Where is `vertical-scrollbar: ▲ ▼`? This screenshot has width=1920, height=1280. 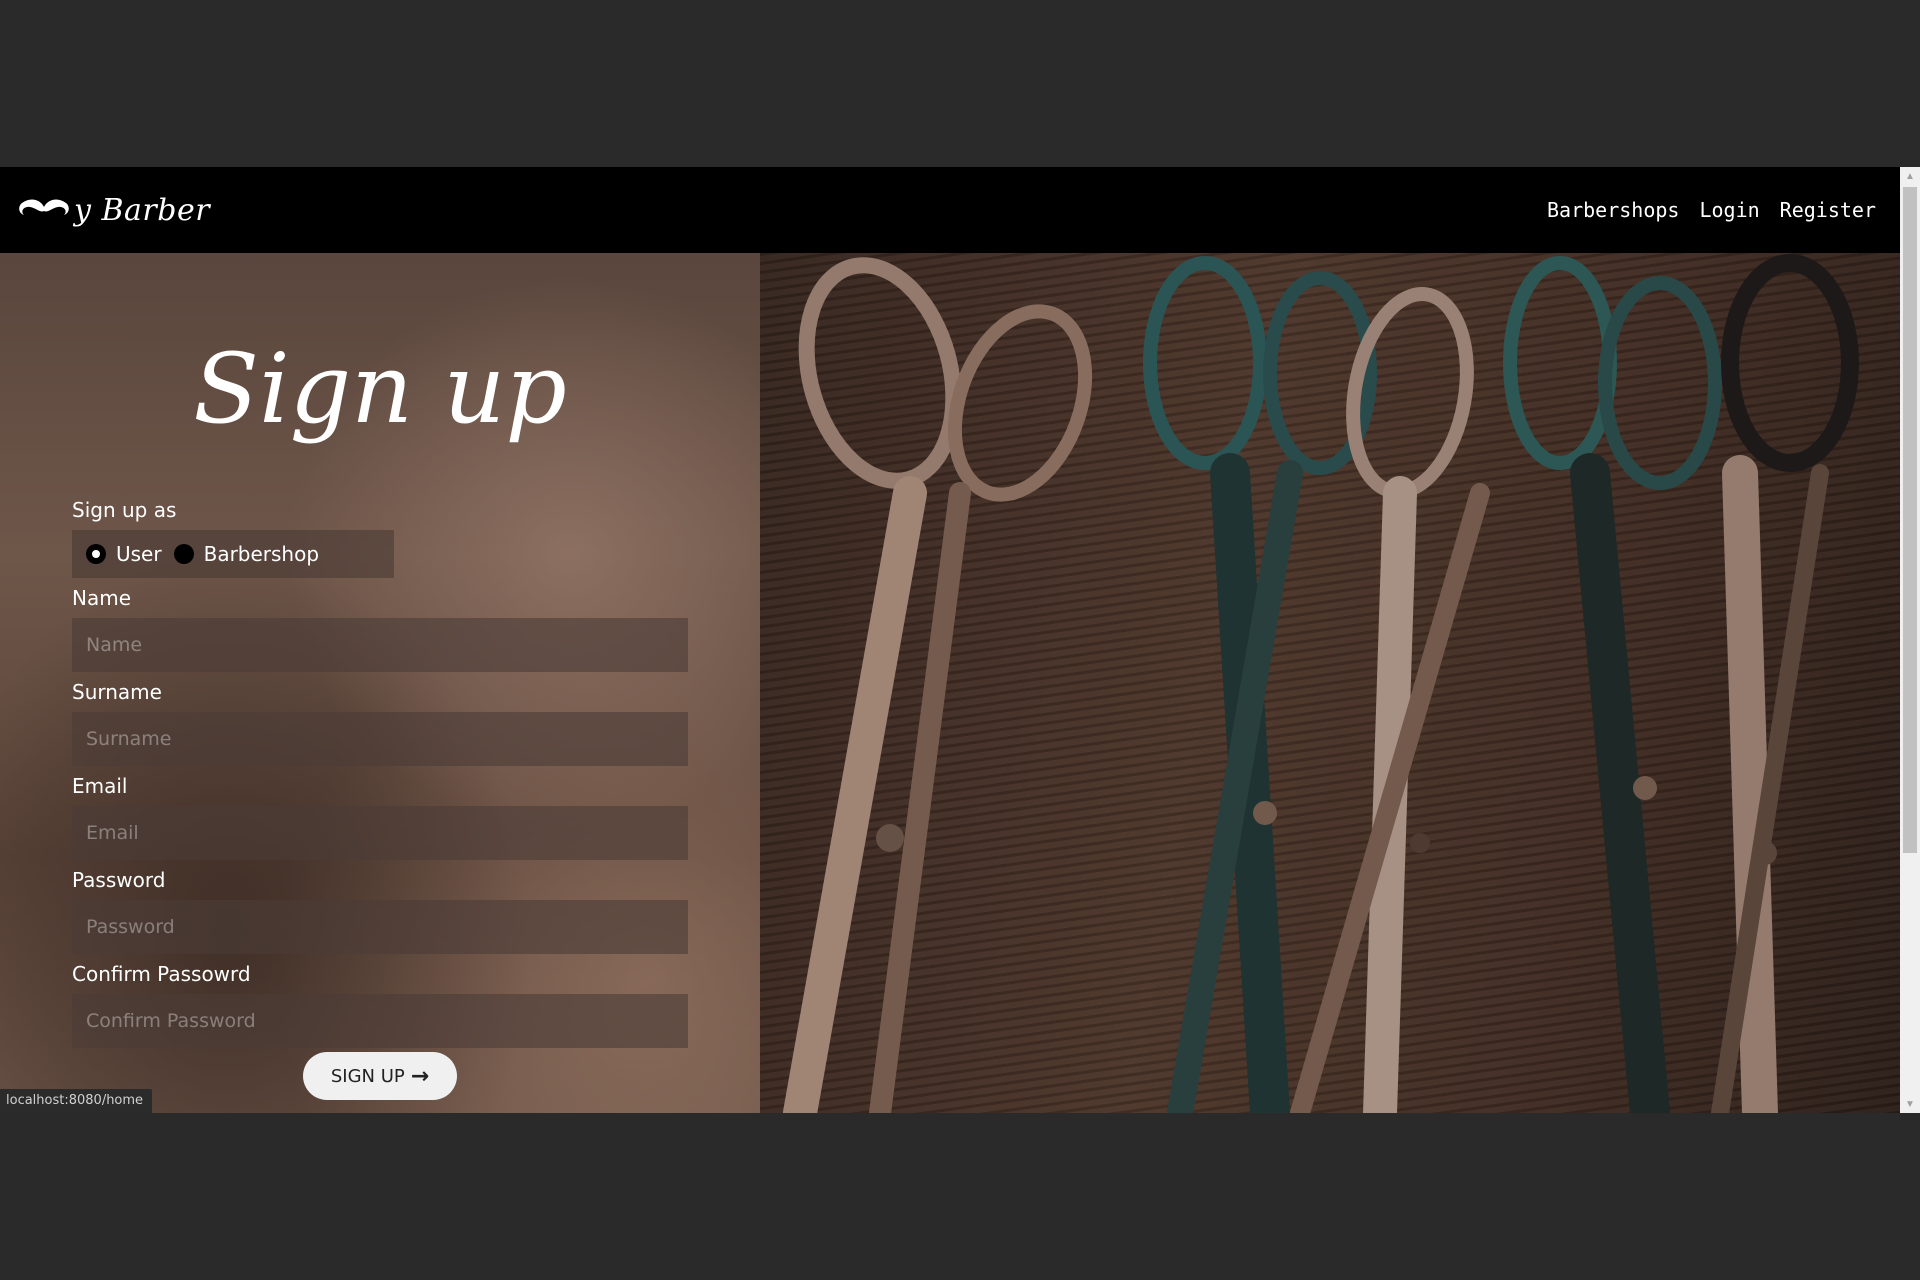
vertical-scrollbar: ▲ ▼ is located at coordinates (1910, 640).